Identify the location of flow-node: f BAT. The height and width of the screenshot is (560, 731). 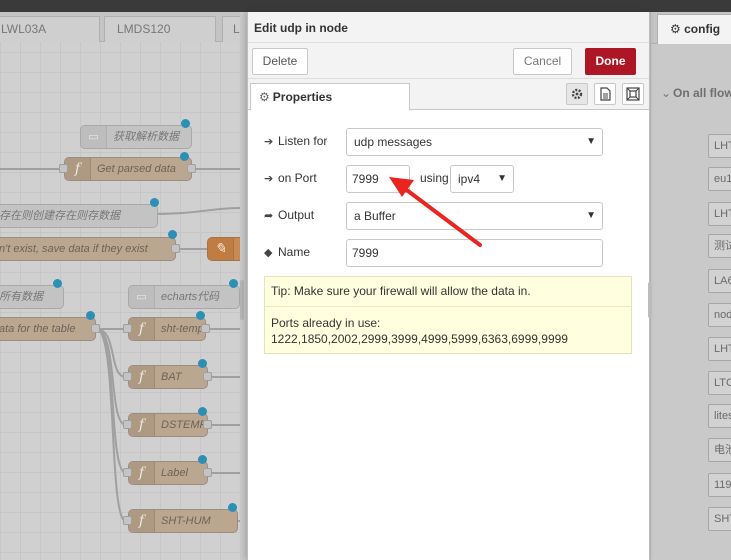
(168, 377).